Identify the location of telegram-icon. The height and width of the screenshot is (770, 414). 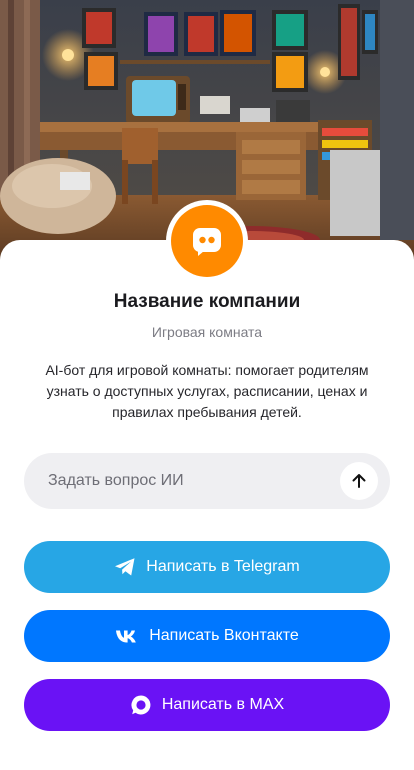
(125, 567).